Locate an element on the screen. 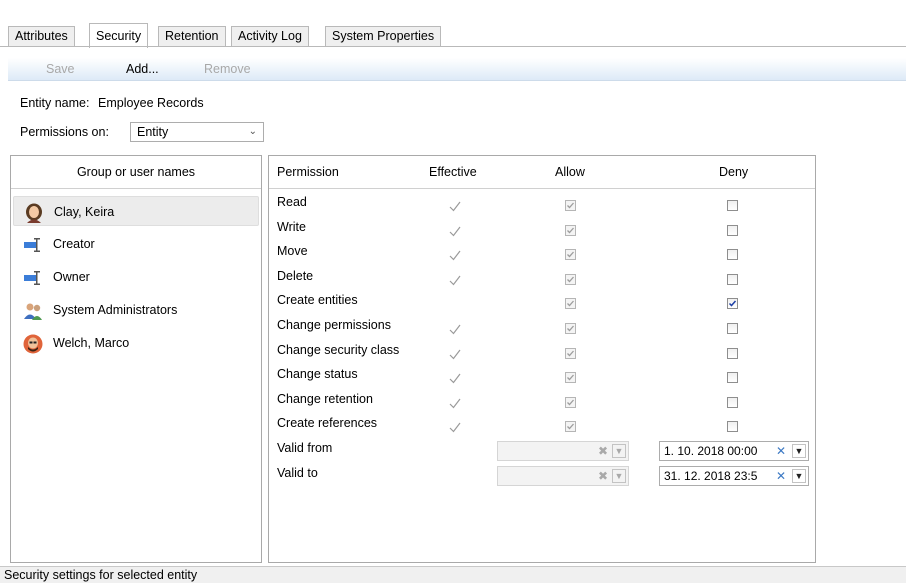  permissions-on-value: Entity is located at coordinates (153, 132).